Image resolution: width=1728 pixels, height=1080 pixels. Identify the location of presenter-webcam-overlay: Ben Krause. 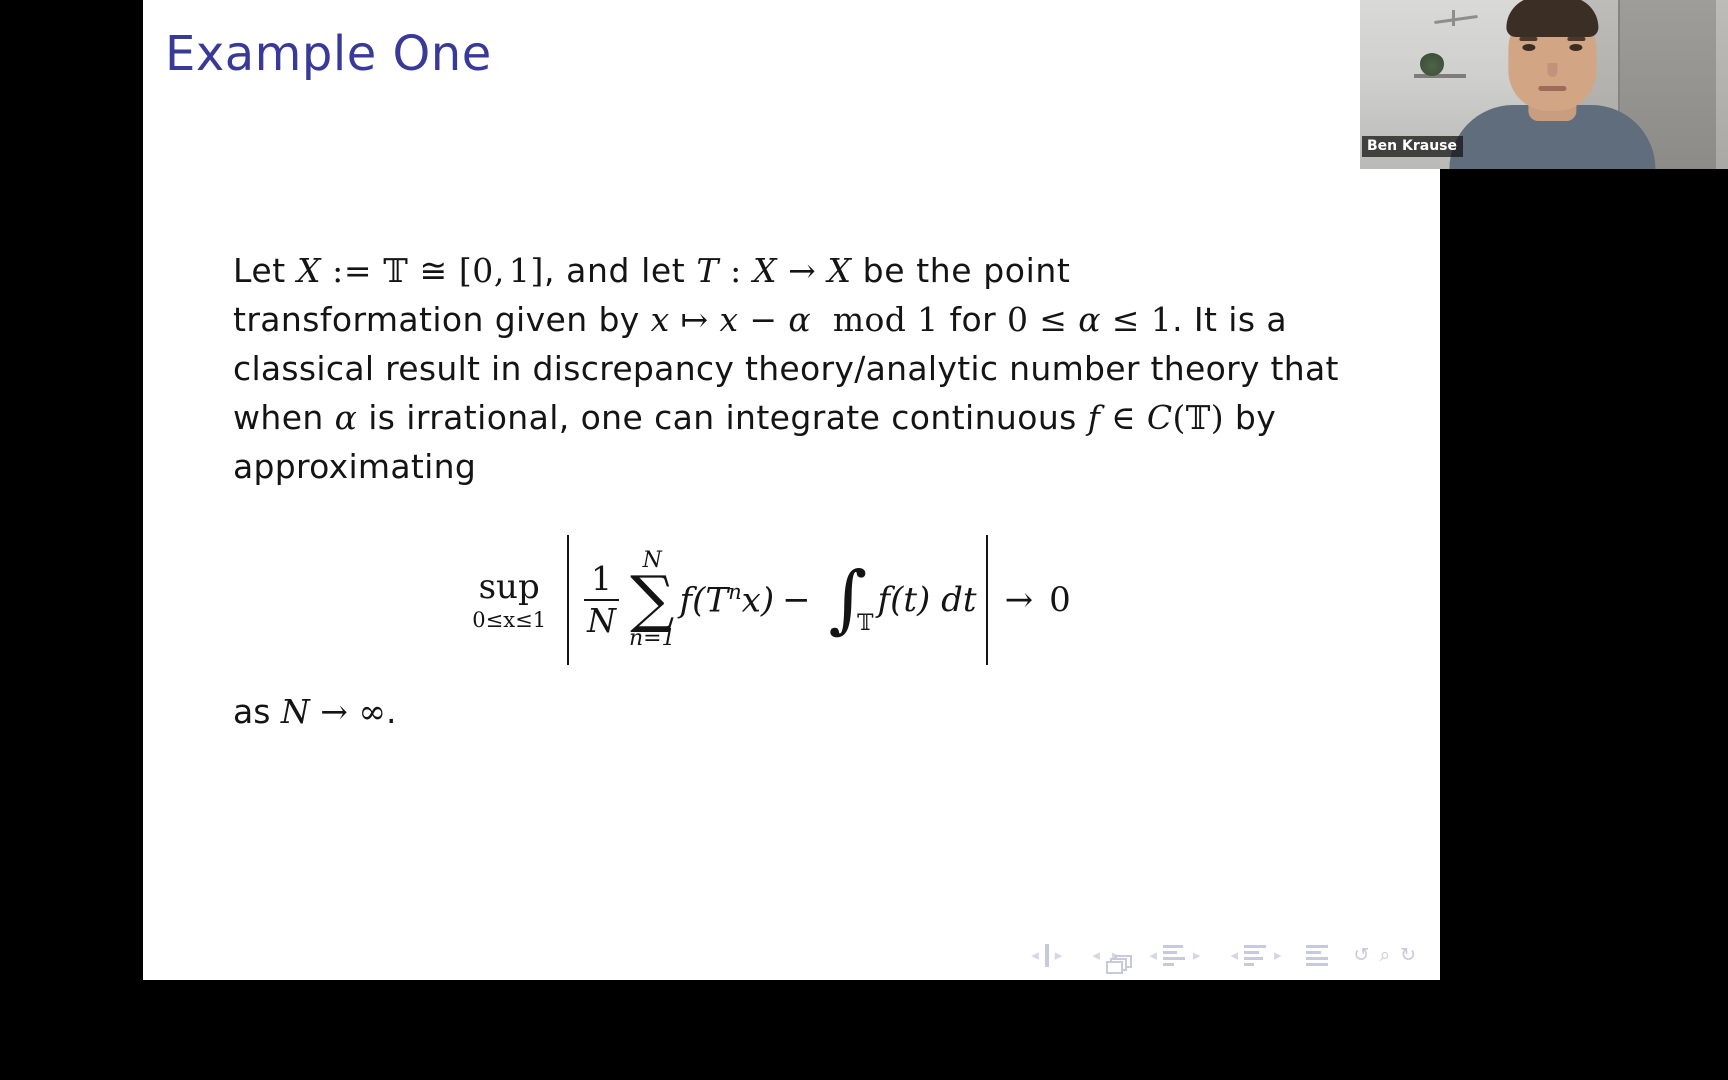
(1544, 84).